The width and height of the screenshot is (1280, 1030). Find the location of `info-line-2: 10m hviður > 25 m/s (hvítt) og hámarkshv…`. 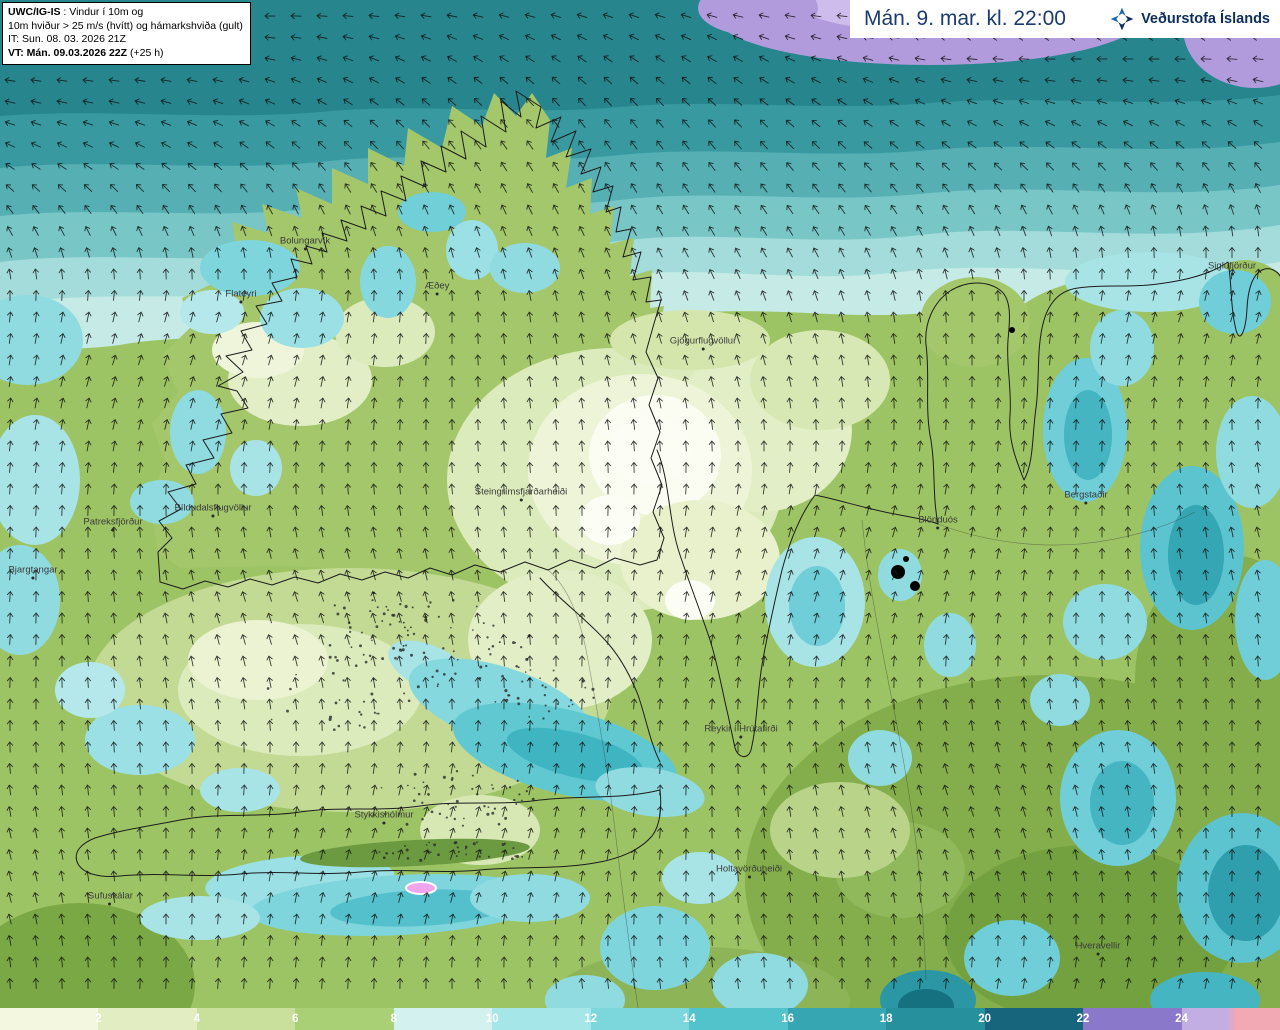

info-line-2: 10m hviður > 25 m/s (hvítt) og hámarkshv… is located at coordinates (125, 25).